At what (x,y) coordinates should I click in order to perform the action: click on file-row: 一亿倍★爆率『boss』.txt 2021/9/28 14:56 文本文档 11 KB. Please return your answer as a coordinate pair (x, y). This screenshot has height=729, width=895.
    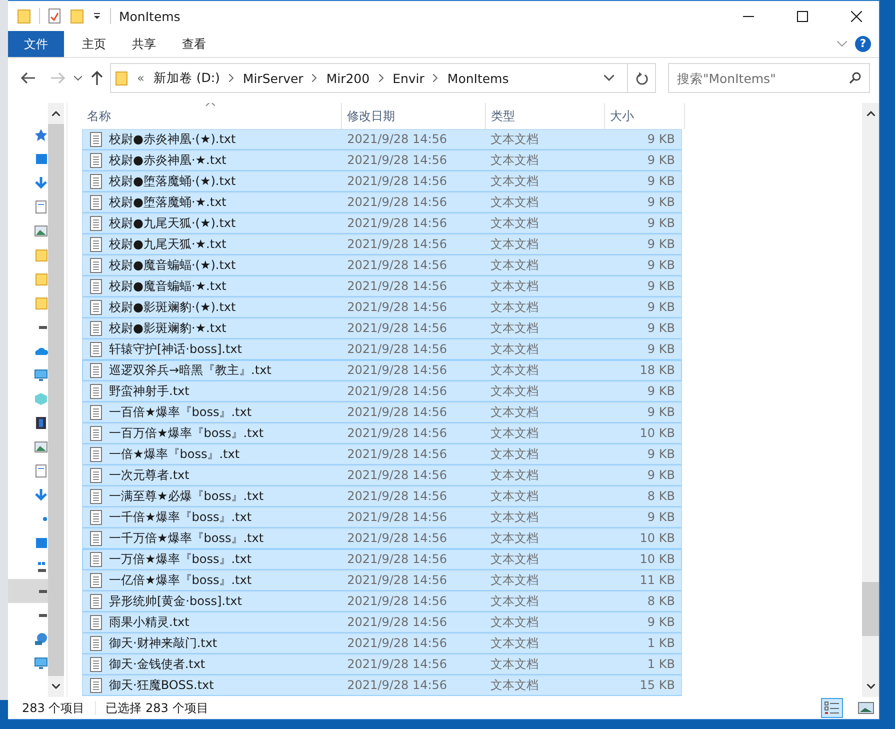
    Looking at the image, I should click on (382, 580).